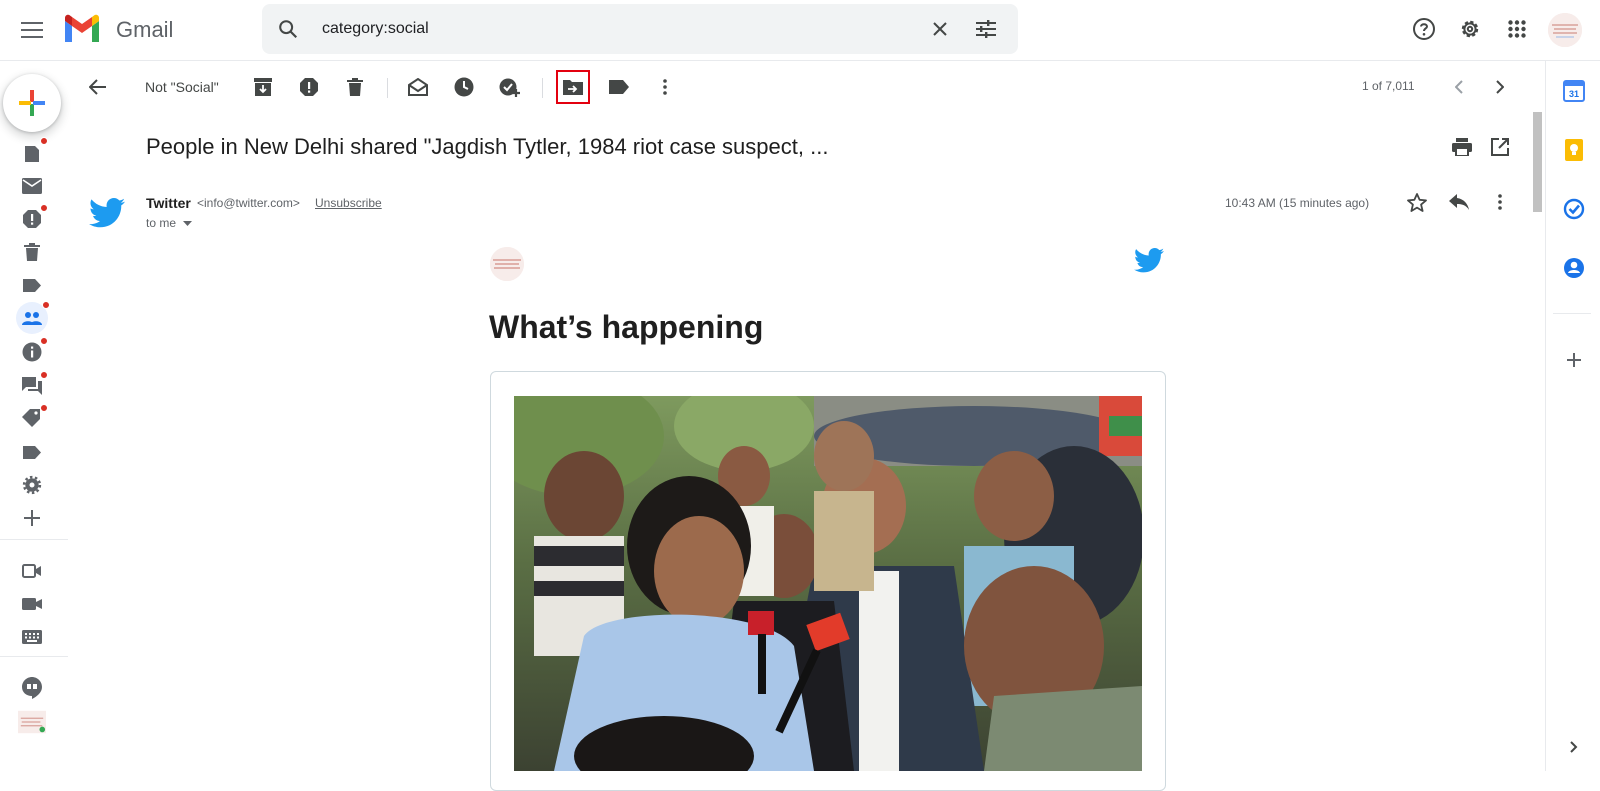 This screenshot has height=791, width=1600. I want to click on print-icon, so click(1462, 147).